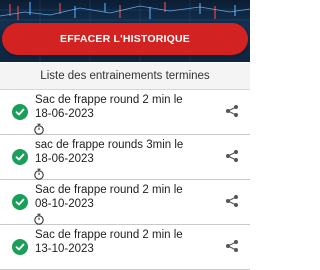  I want to click on item-title: sac de frappe rounds 3min le, so click(109, 145).